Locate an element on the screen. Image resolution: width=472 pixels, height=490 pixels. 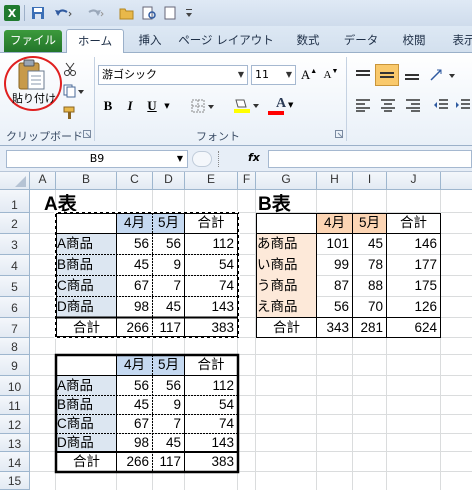
table-a-cell: 143 is located at coordinates (211, 307).